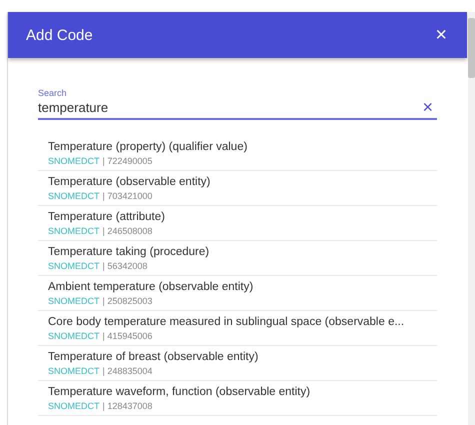  I want to click on code-number: | 248835004, so click(127, 371).